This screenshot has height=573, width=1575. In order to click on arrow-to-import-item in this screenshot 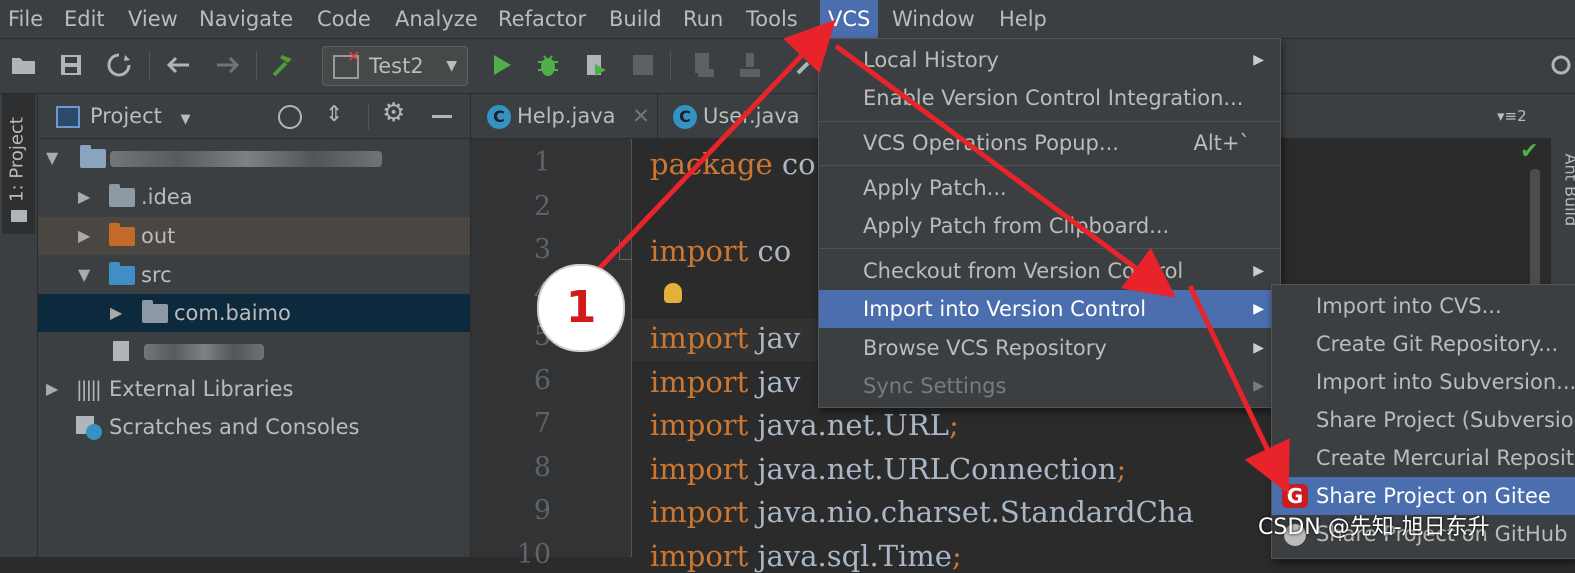, I will do `click(998, 166)`.